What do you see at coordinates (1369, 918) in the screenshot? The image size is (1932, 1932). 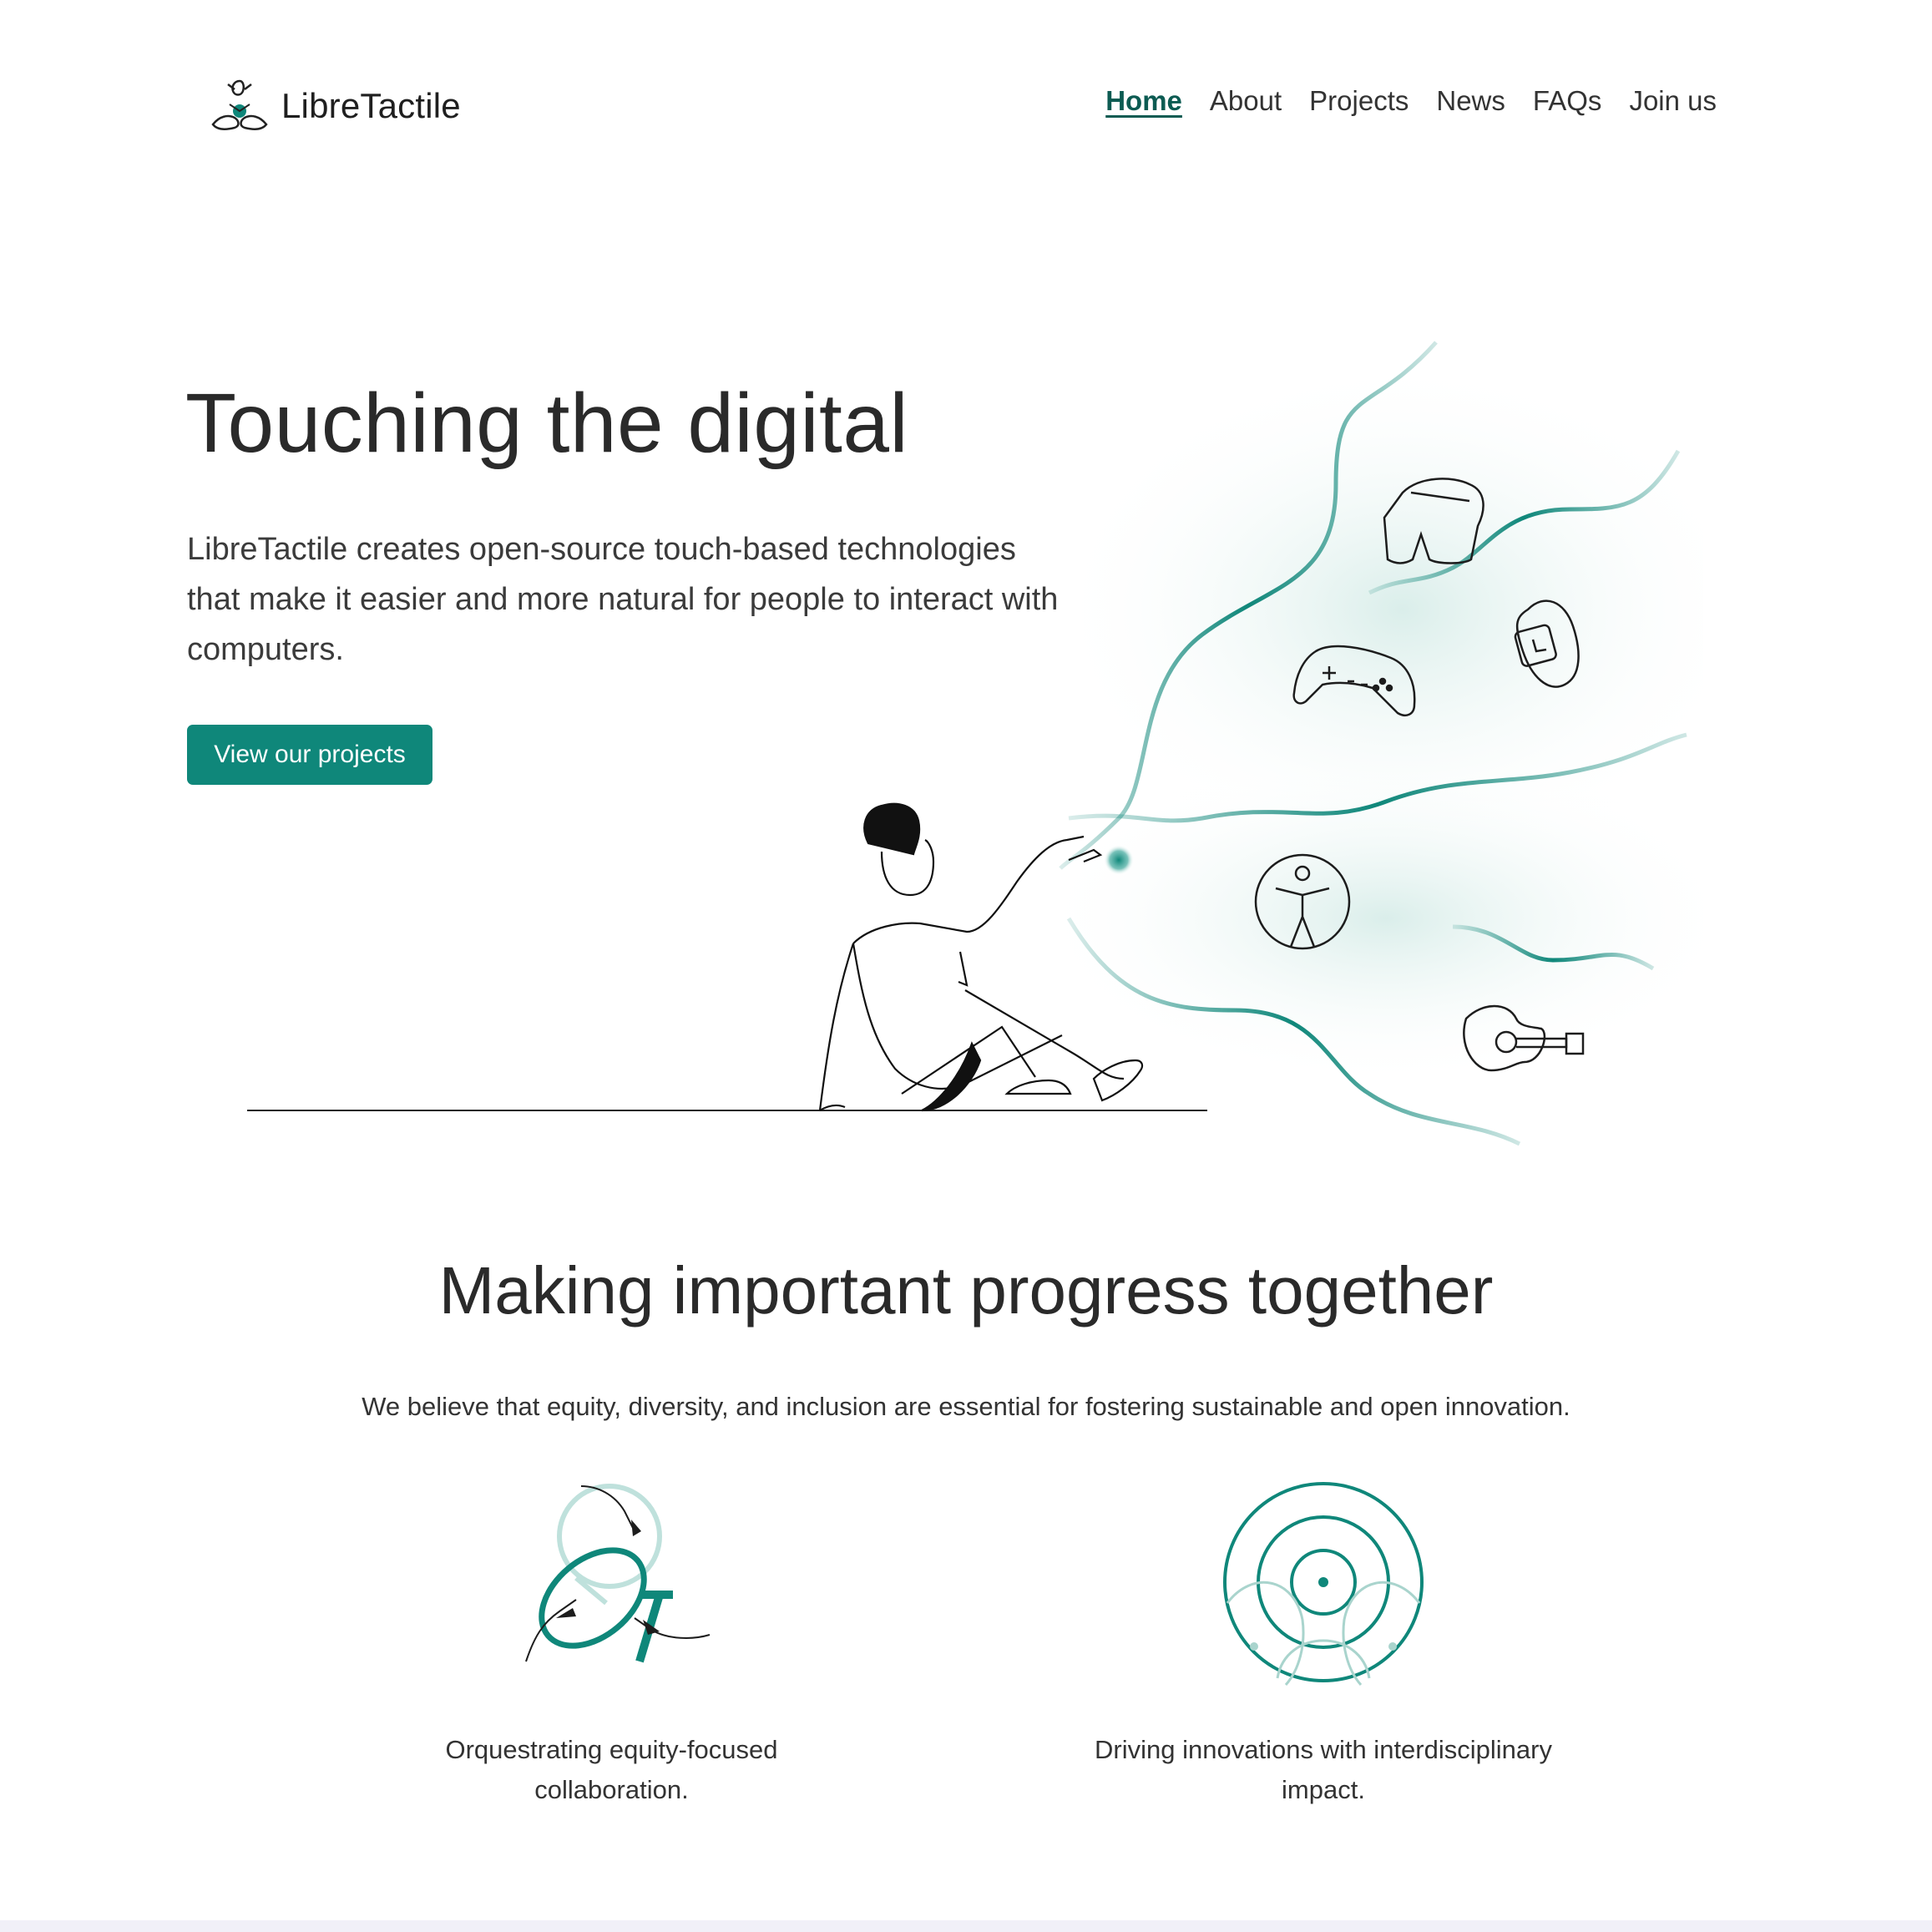 I see `mist-blob` at bounding box center [1369, 918].